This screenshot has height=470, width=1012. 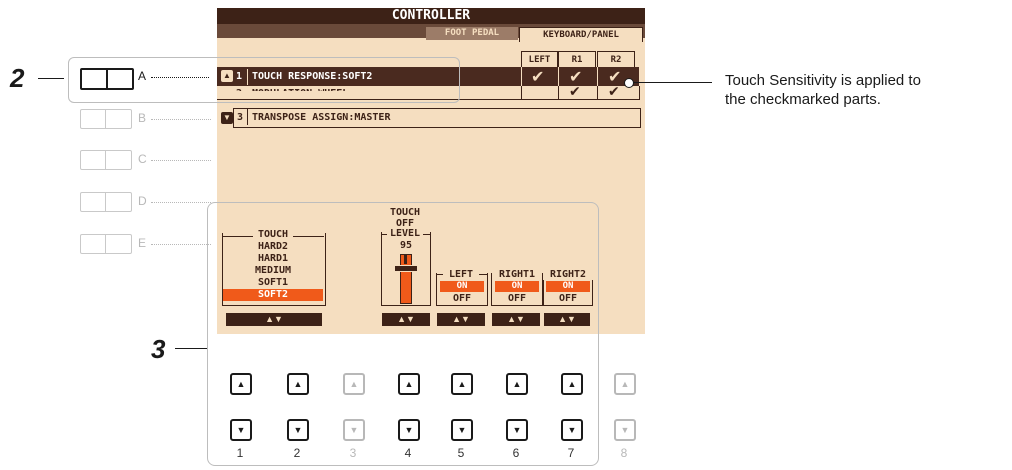 What do you see at coordinates (567, 319) in the screenshot?
I see `right2-part-updown-icon: ▲▼` at bounding box center [567, 319].